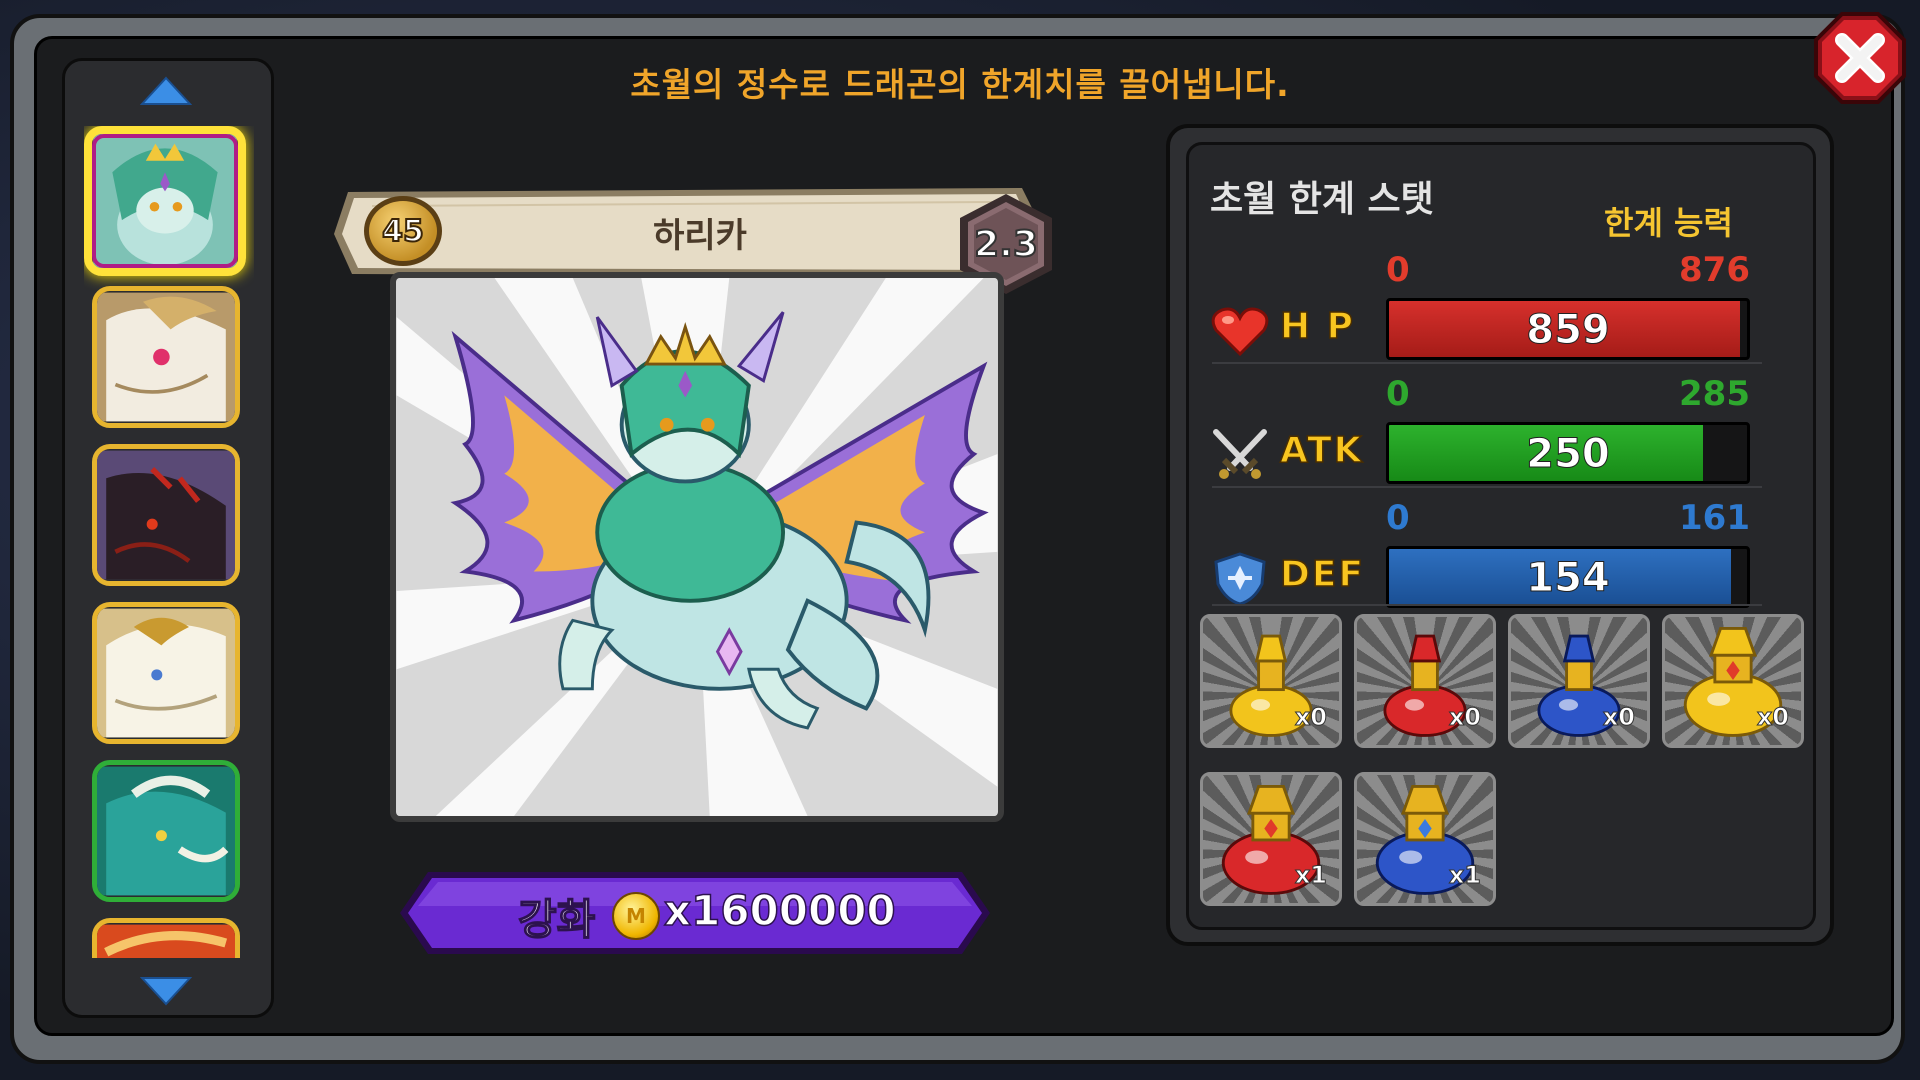 The height and width of the screenshot is (1080, 1920). What do you see at coordinates (1317, 326) in the screenshot?
I see `stat-name: H P` at bounding box center [1317, 326].